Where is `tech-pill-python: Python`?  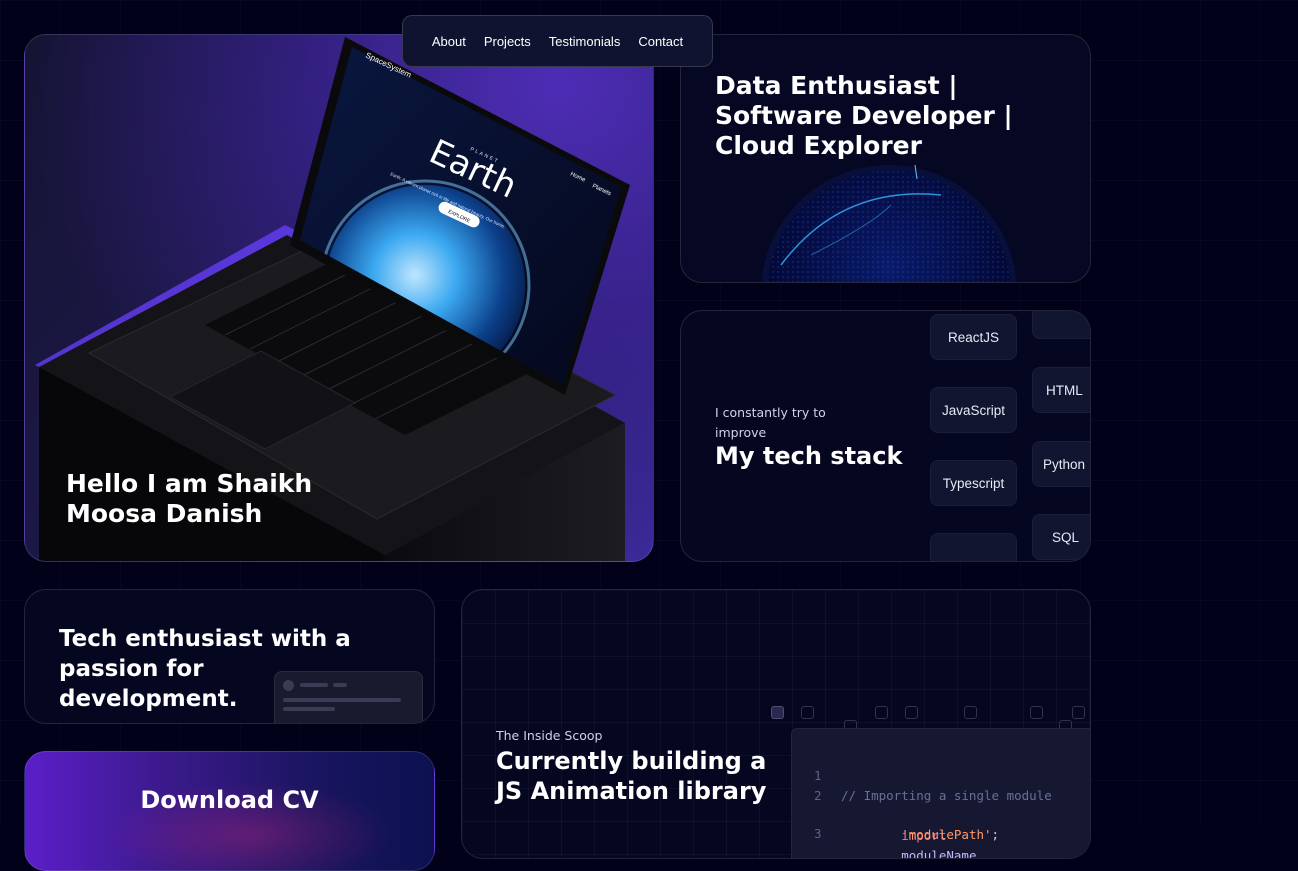
tech-pill-python: Python is located at coordinates (1061, 464).